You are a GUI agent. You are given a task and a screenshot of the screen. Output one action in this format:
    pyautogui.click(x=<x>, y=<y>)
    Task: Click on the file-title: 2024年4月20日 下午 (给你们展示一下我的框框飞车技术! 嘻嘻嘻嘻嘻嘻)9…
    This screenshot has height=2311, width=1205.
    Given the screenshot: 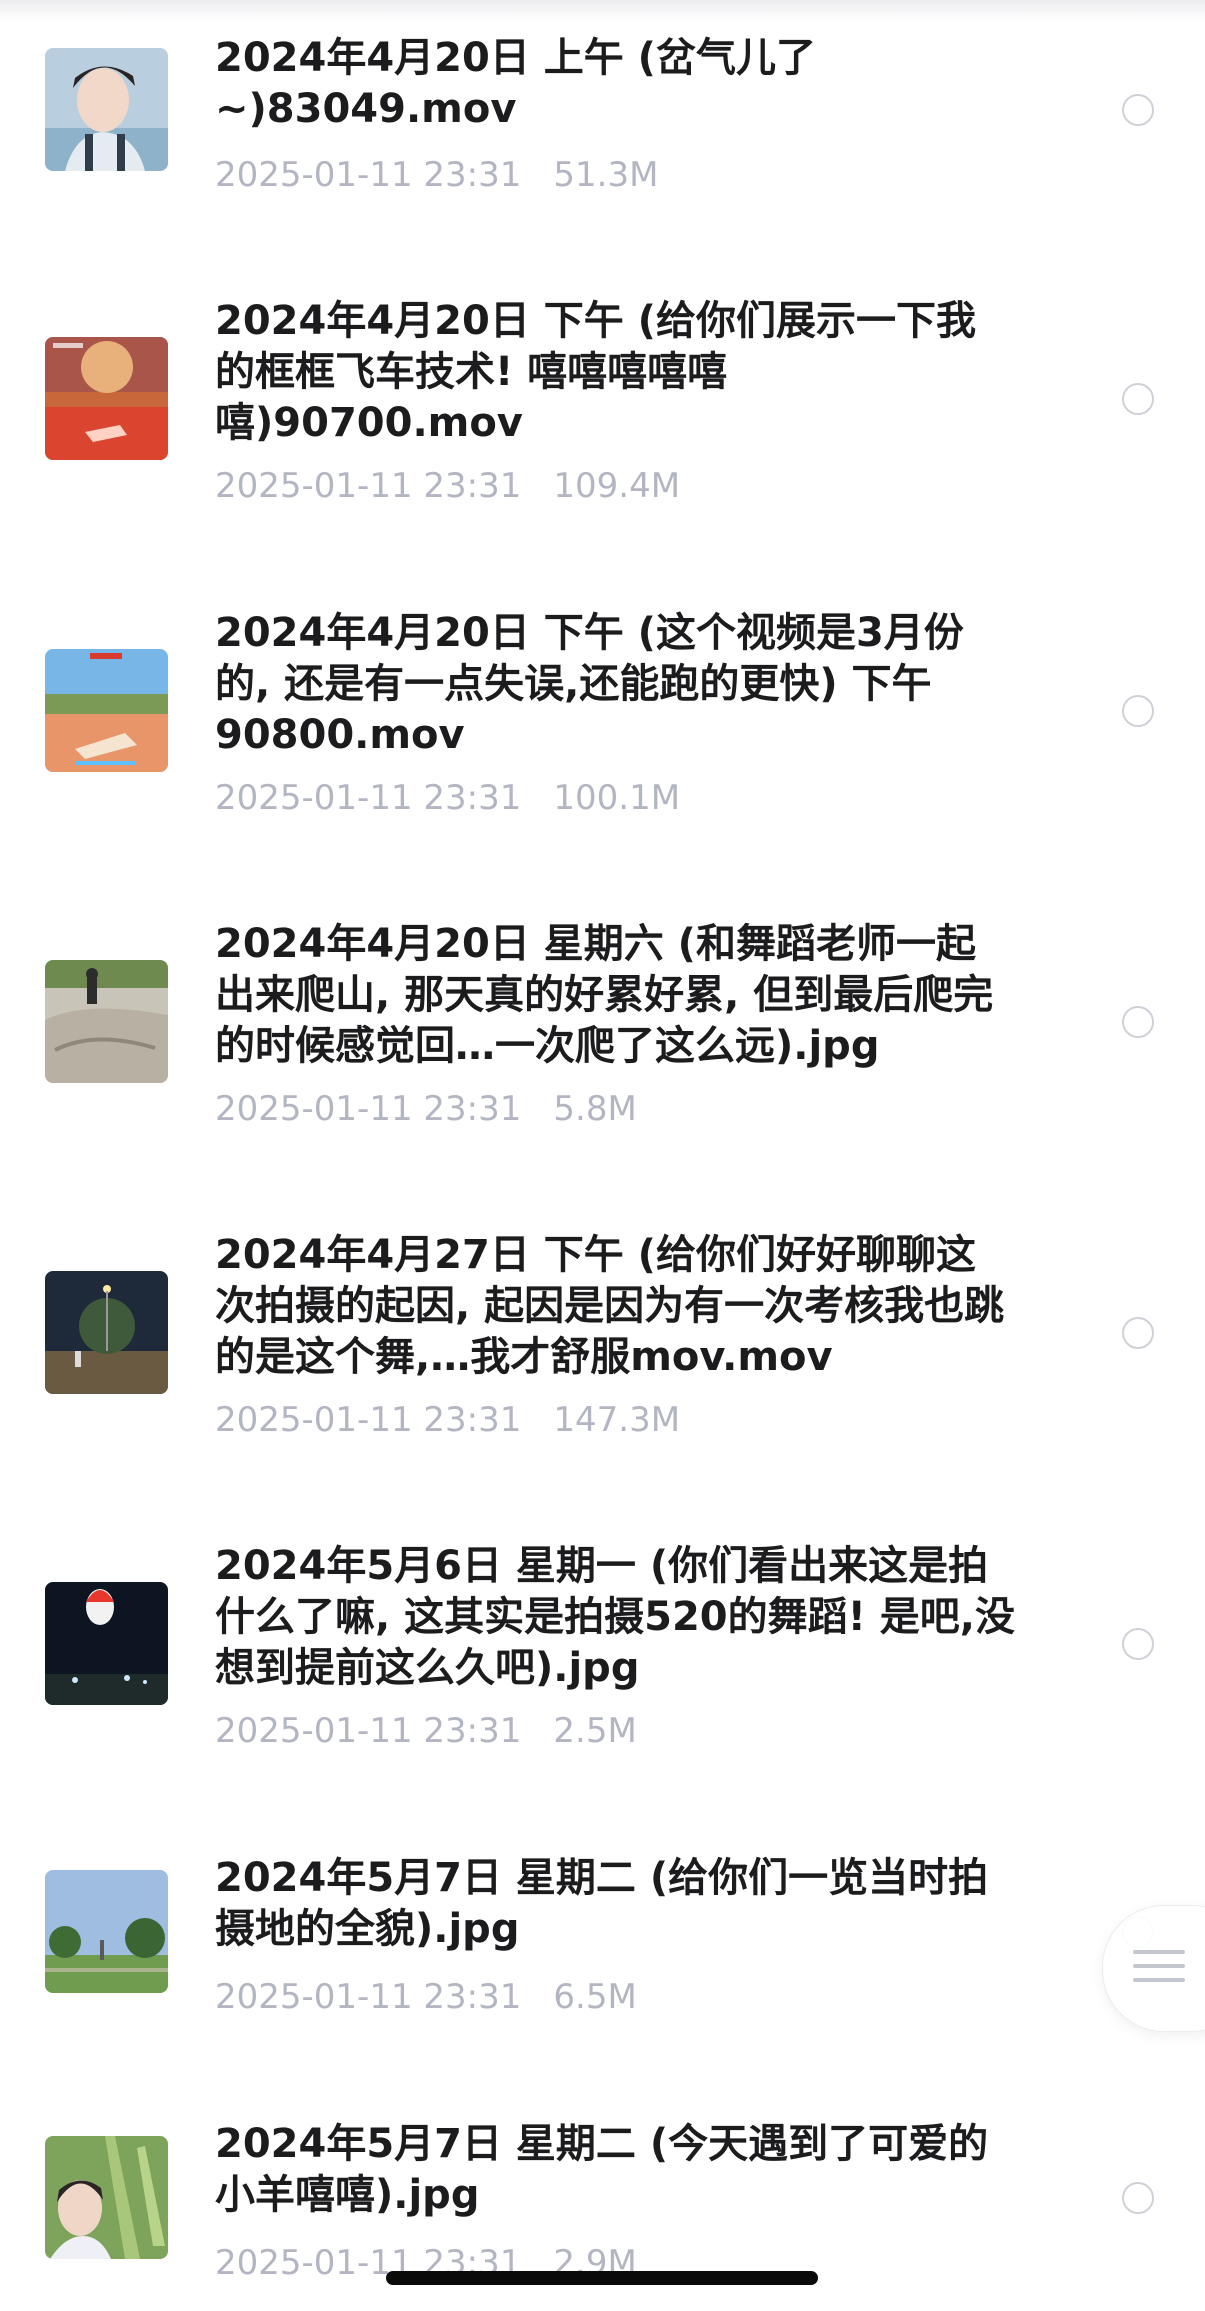 What is the action you would take?
    pyautogui.click(x=595, y=372)
    